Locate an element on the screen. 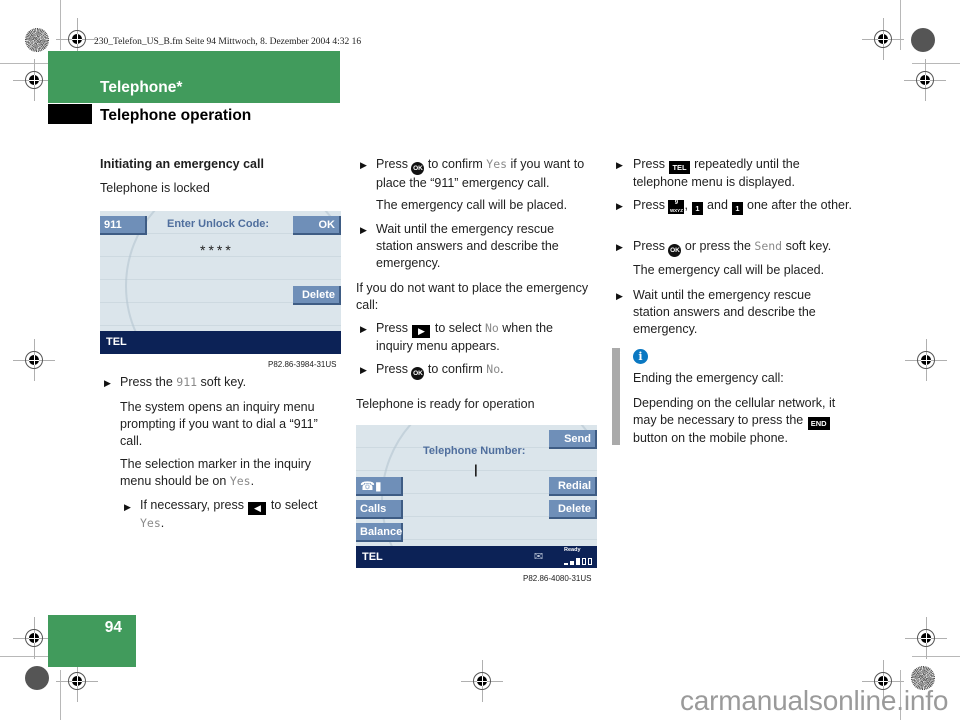 This screenshot has height=720, width=960. figure-id: P82.86-4080-31US is located at coordinates (557, 578).